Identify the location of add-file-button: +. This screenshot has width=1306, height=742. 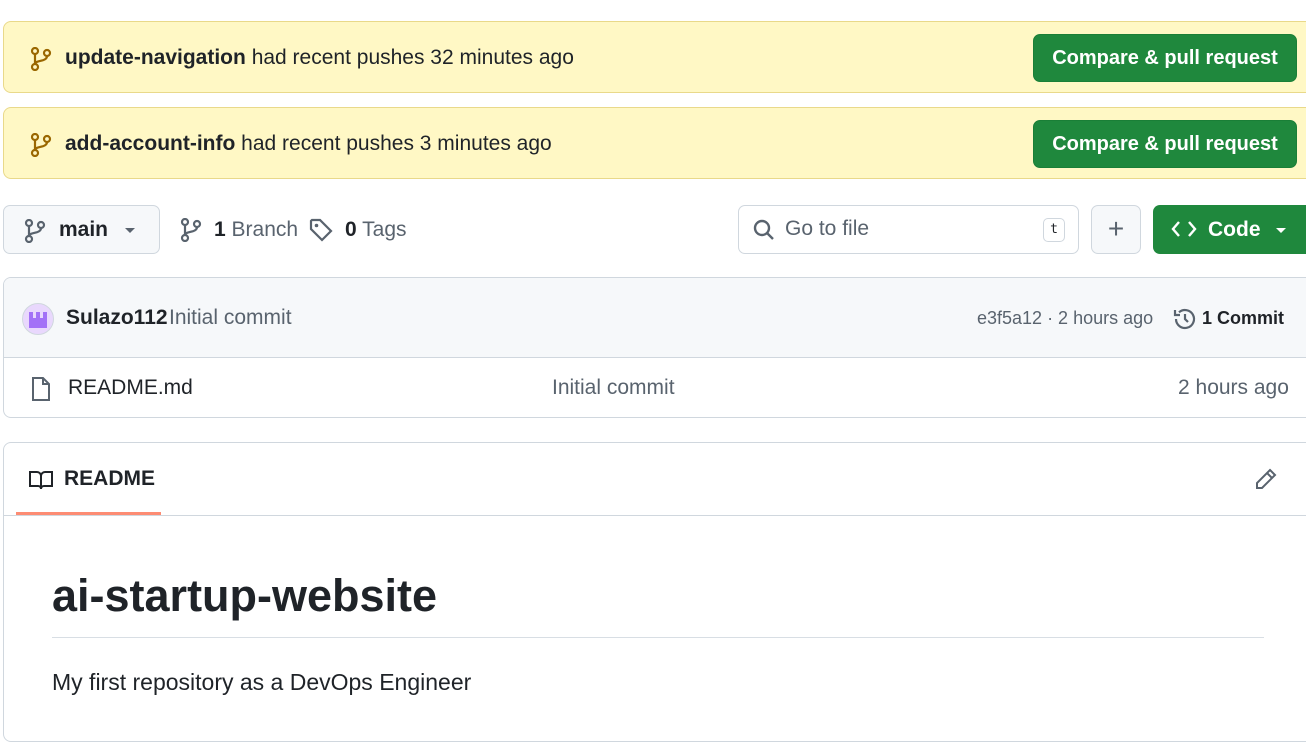
(1116, 229).